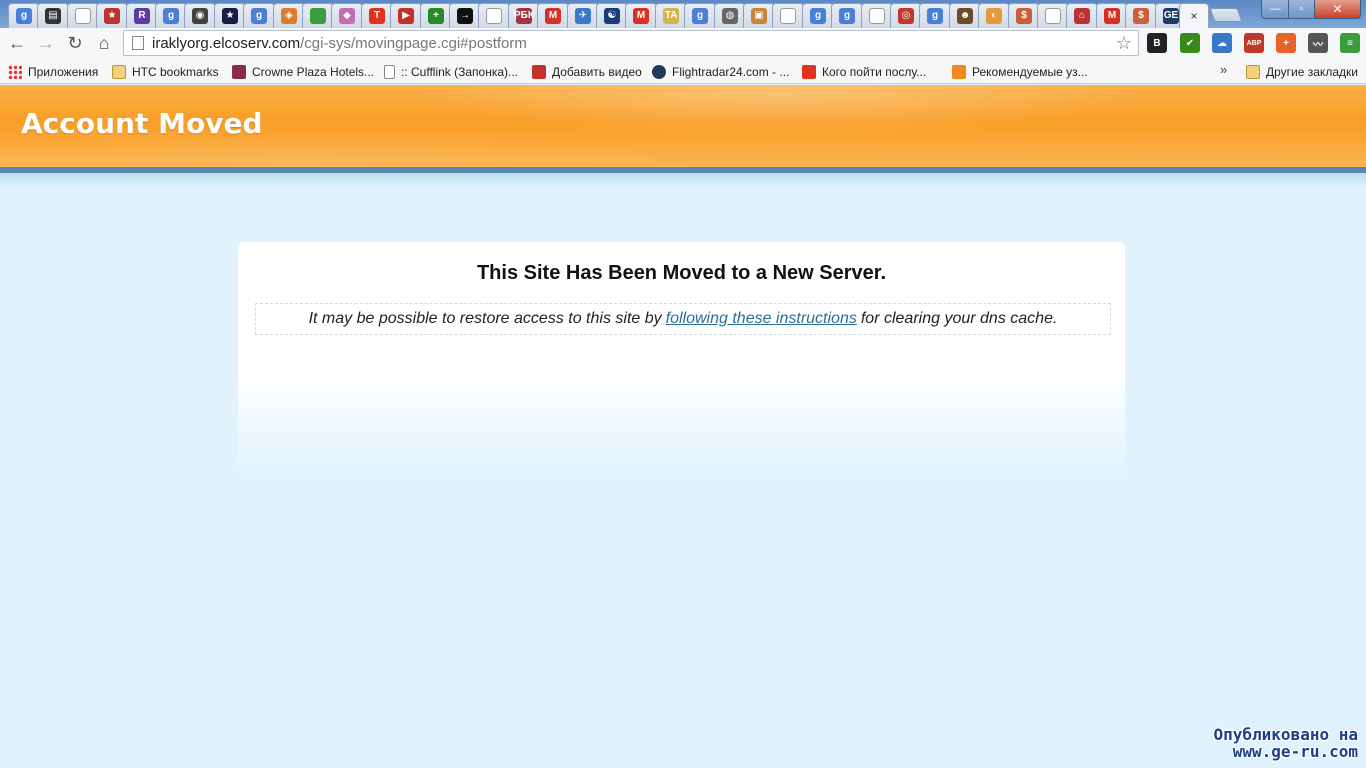 The height and width of the screenshot is (768, 1366). Describe the element at coordinates (104, 43) in the screenshot. I see `home-button: ⌂` at that location.